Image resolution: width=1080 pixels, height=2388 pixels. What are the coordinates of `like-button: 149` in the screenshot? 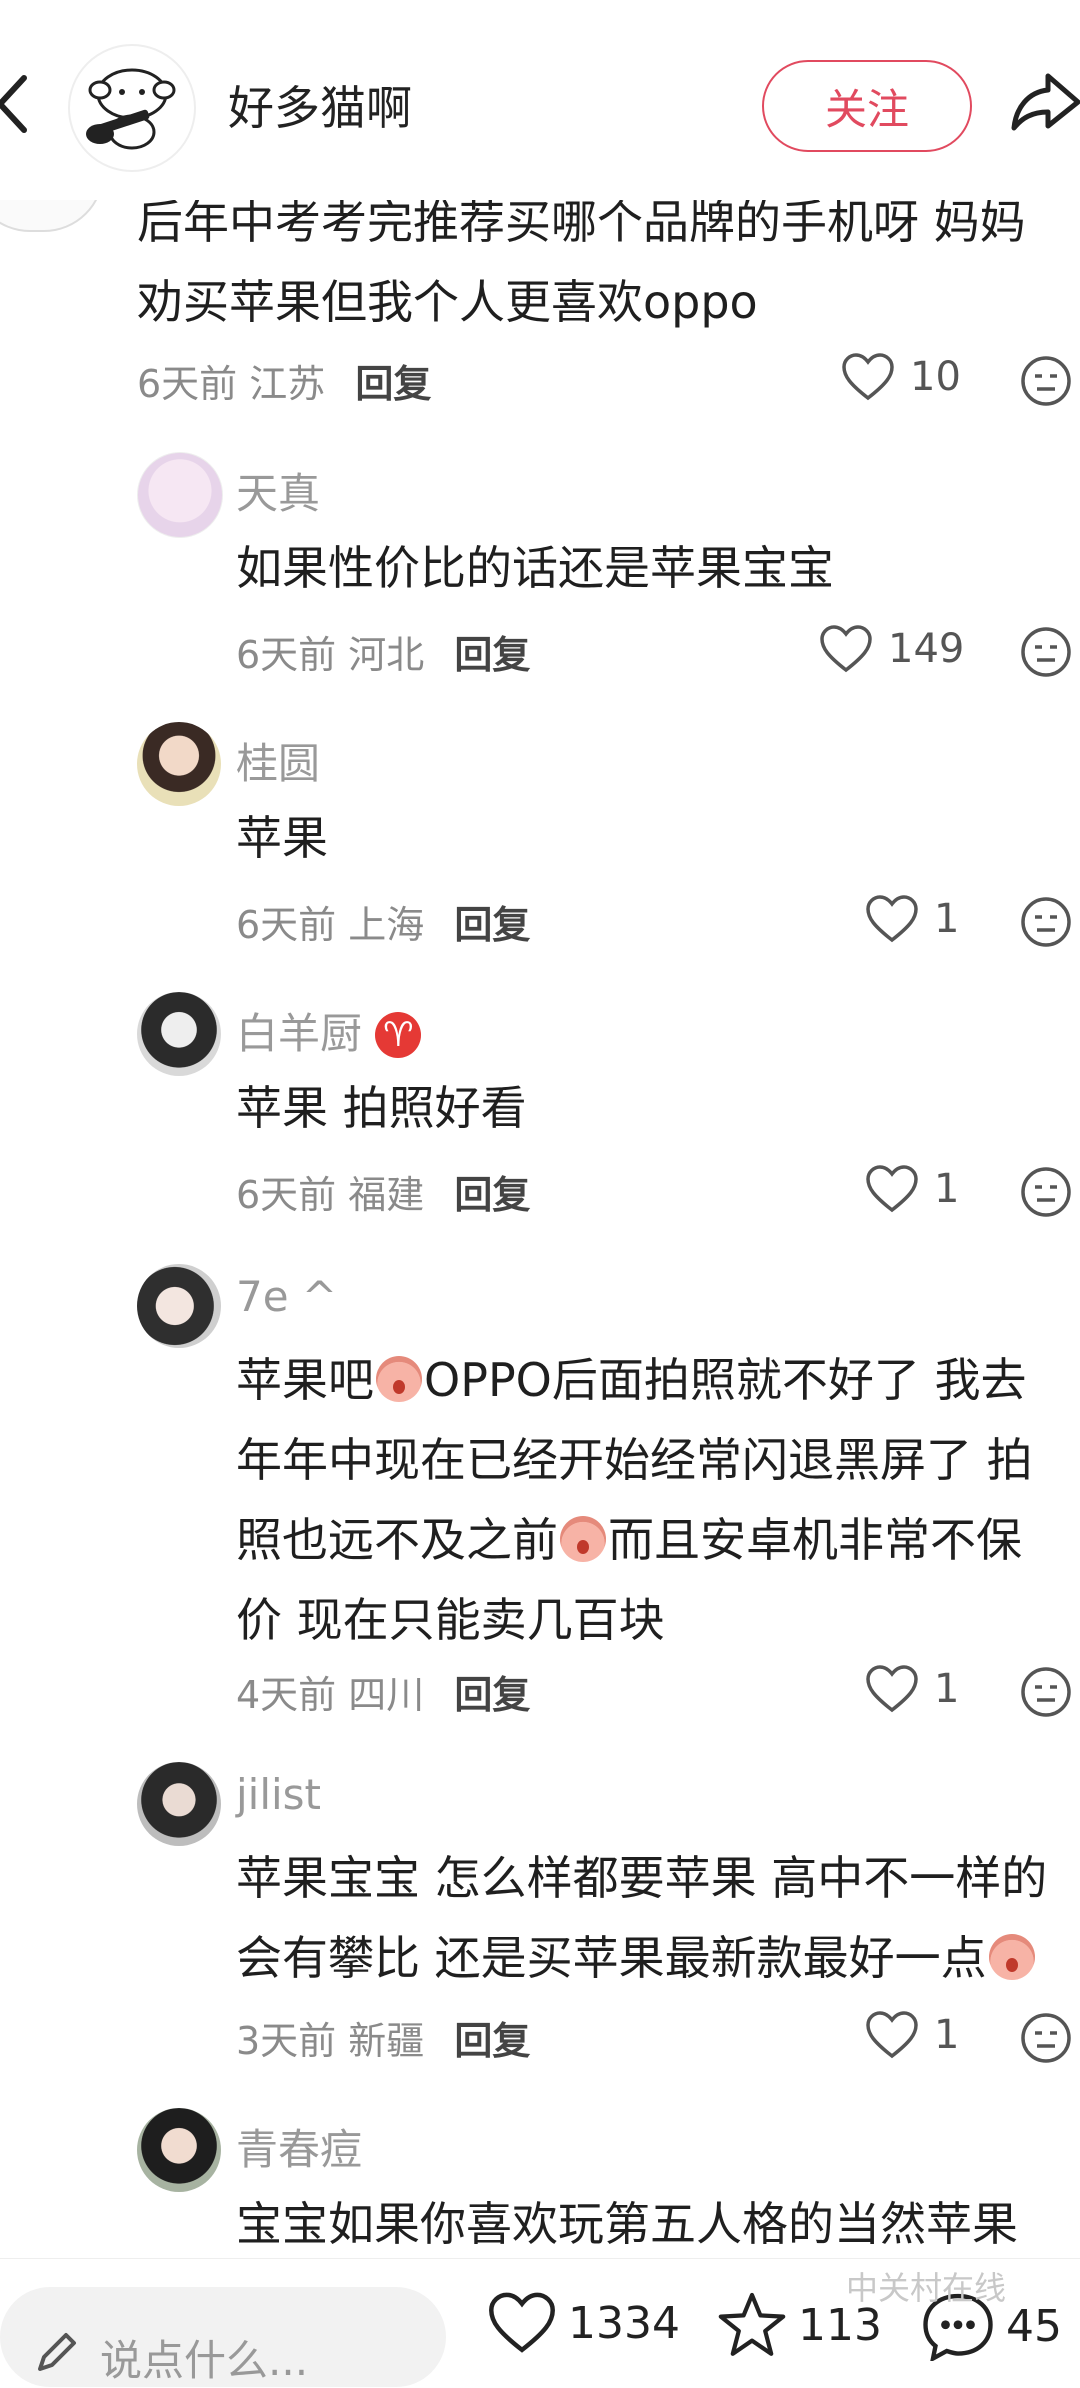 It's located at (891, 649).